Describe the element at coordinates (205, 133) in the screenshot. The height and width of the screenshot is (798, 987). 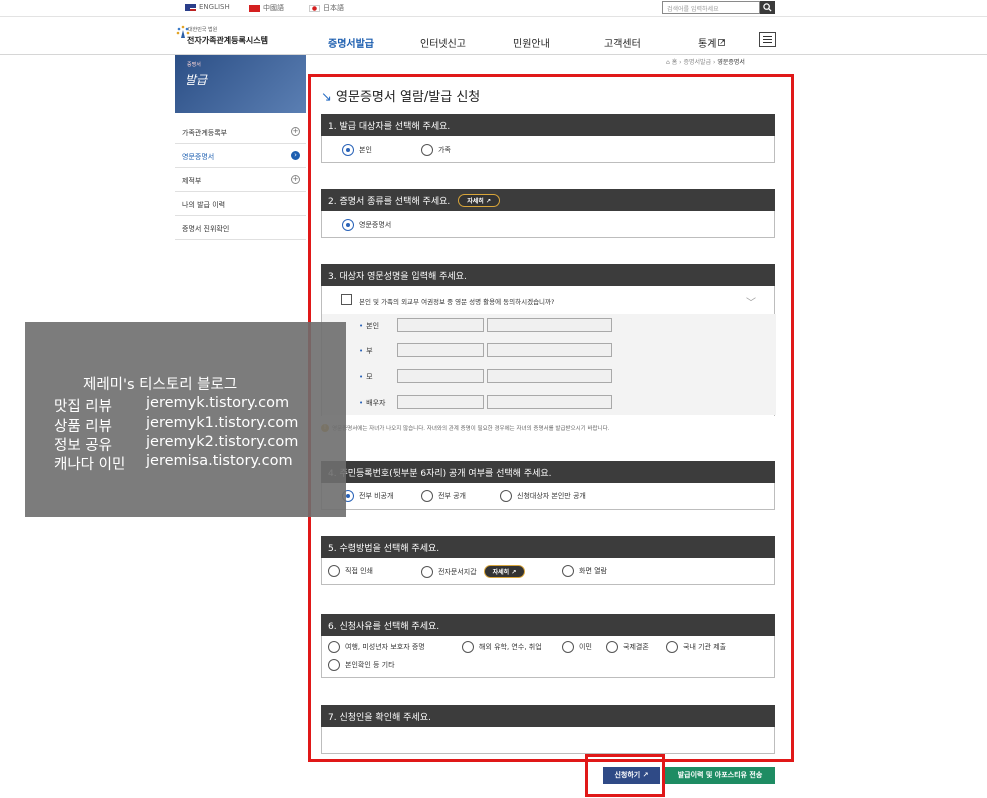
I see `sidebar-item-label: 가족관계등록부` at that location.